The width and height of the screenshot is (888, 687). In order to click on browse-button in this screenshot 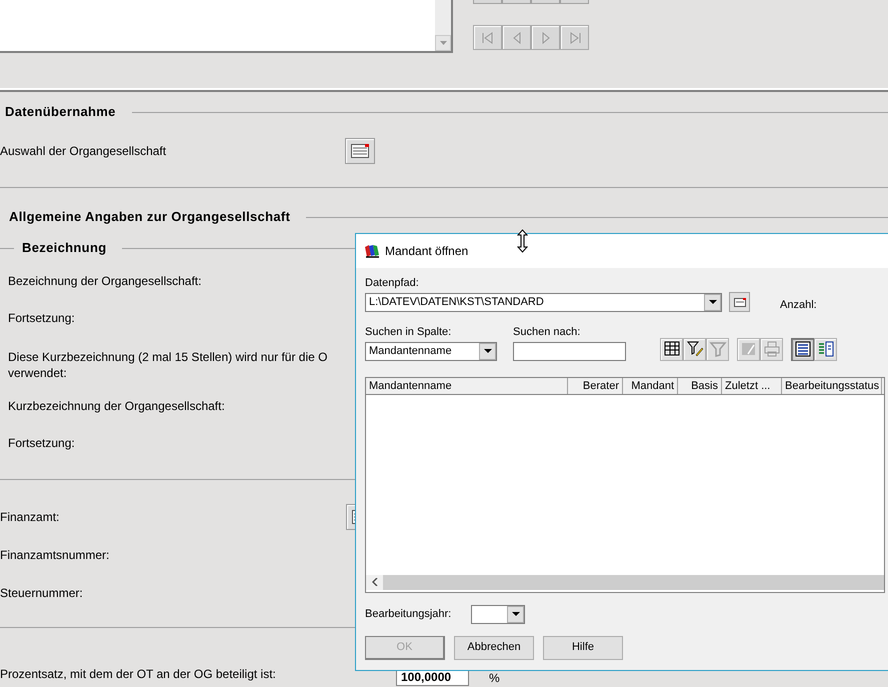, I will do `click(739, 302)`.